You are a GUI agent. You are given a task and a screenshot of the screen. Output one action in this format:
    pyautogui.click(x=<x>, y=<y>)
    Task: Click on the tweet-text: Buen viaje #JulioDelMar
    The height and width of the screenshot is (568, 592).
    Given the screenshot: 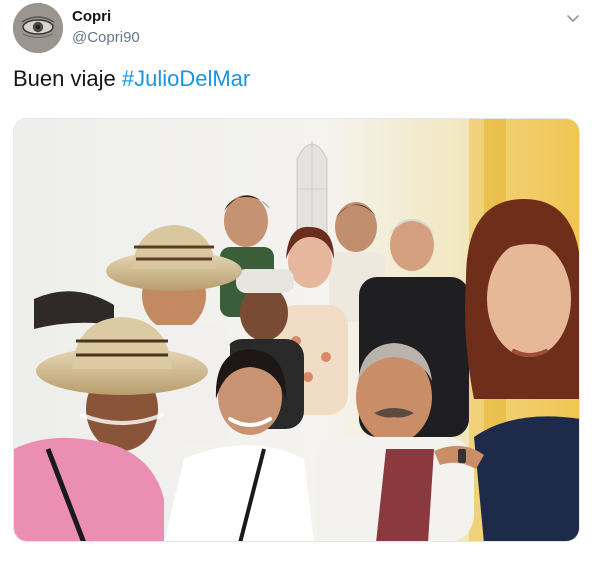 What is the action you would take?
    pyautogui.click(x=131, y=79)
    